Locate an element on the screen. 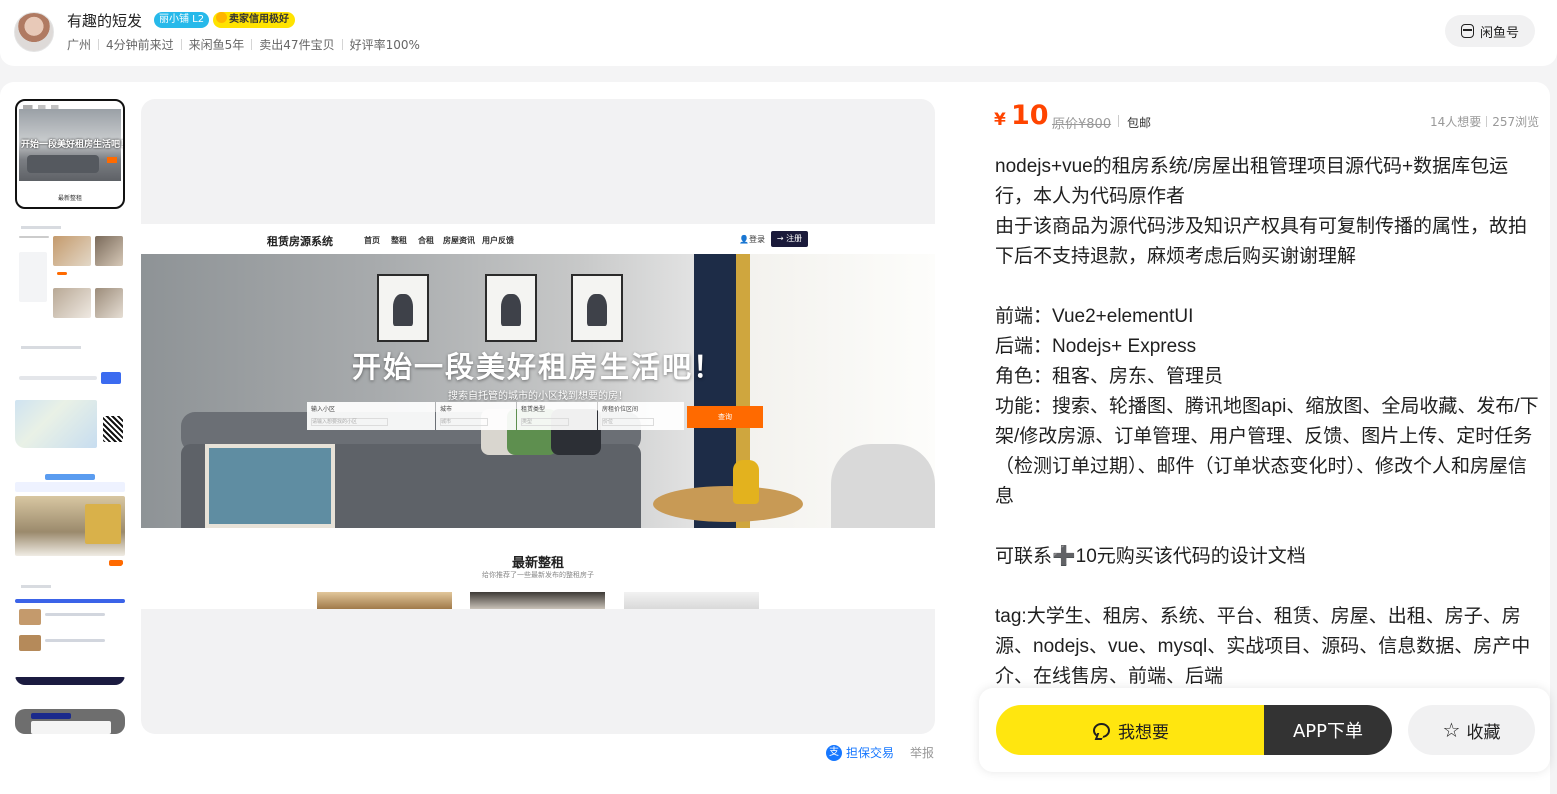 The image size is (1557, 794). action-bar: 我想要 APP下单 ☆ 收藏 is located at coordinates (1264, 730).